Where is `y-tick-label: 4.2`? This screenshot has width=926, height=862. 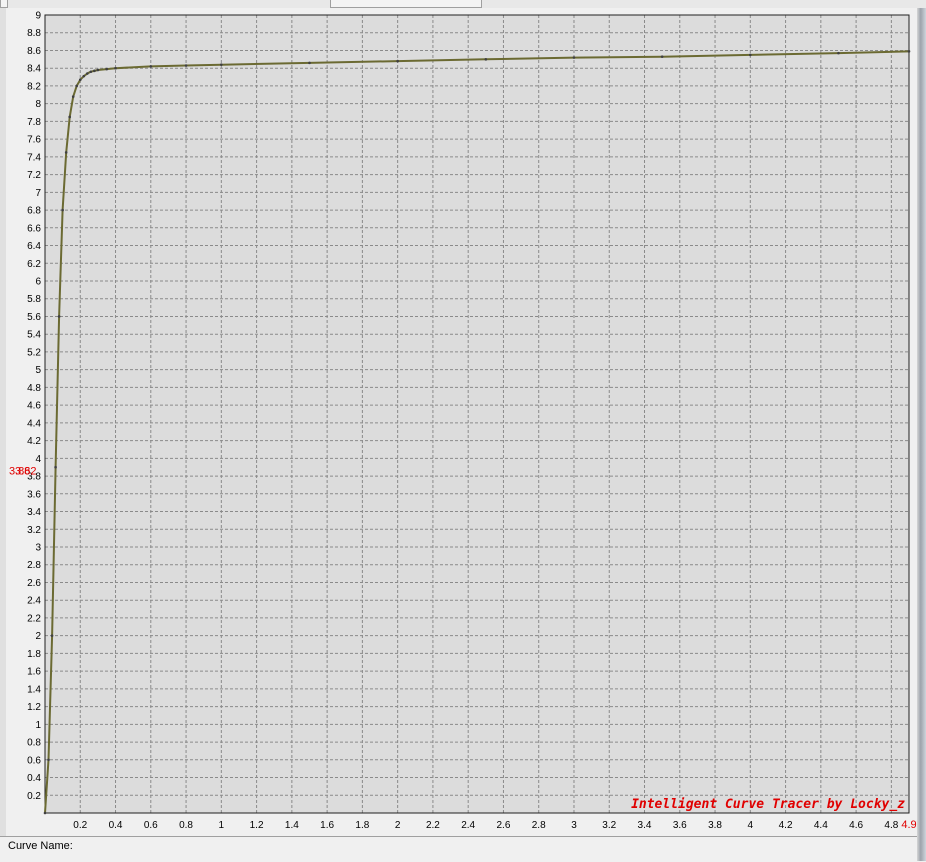
y-tick-label: 4.2 is located at coordinates (34, 441).